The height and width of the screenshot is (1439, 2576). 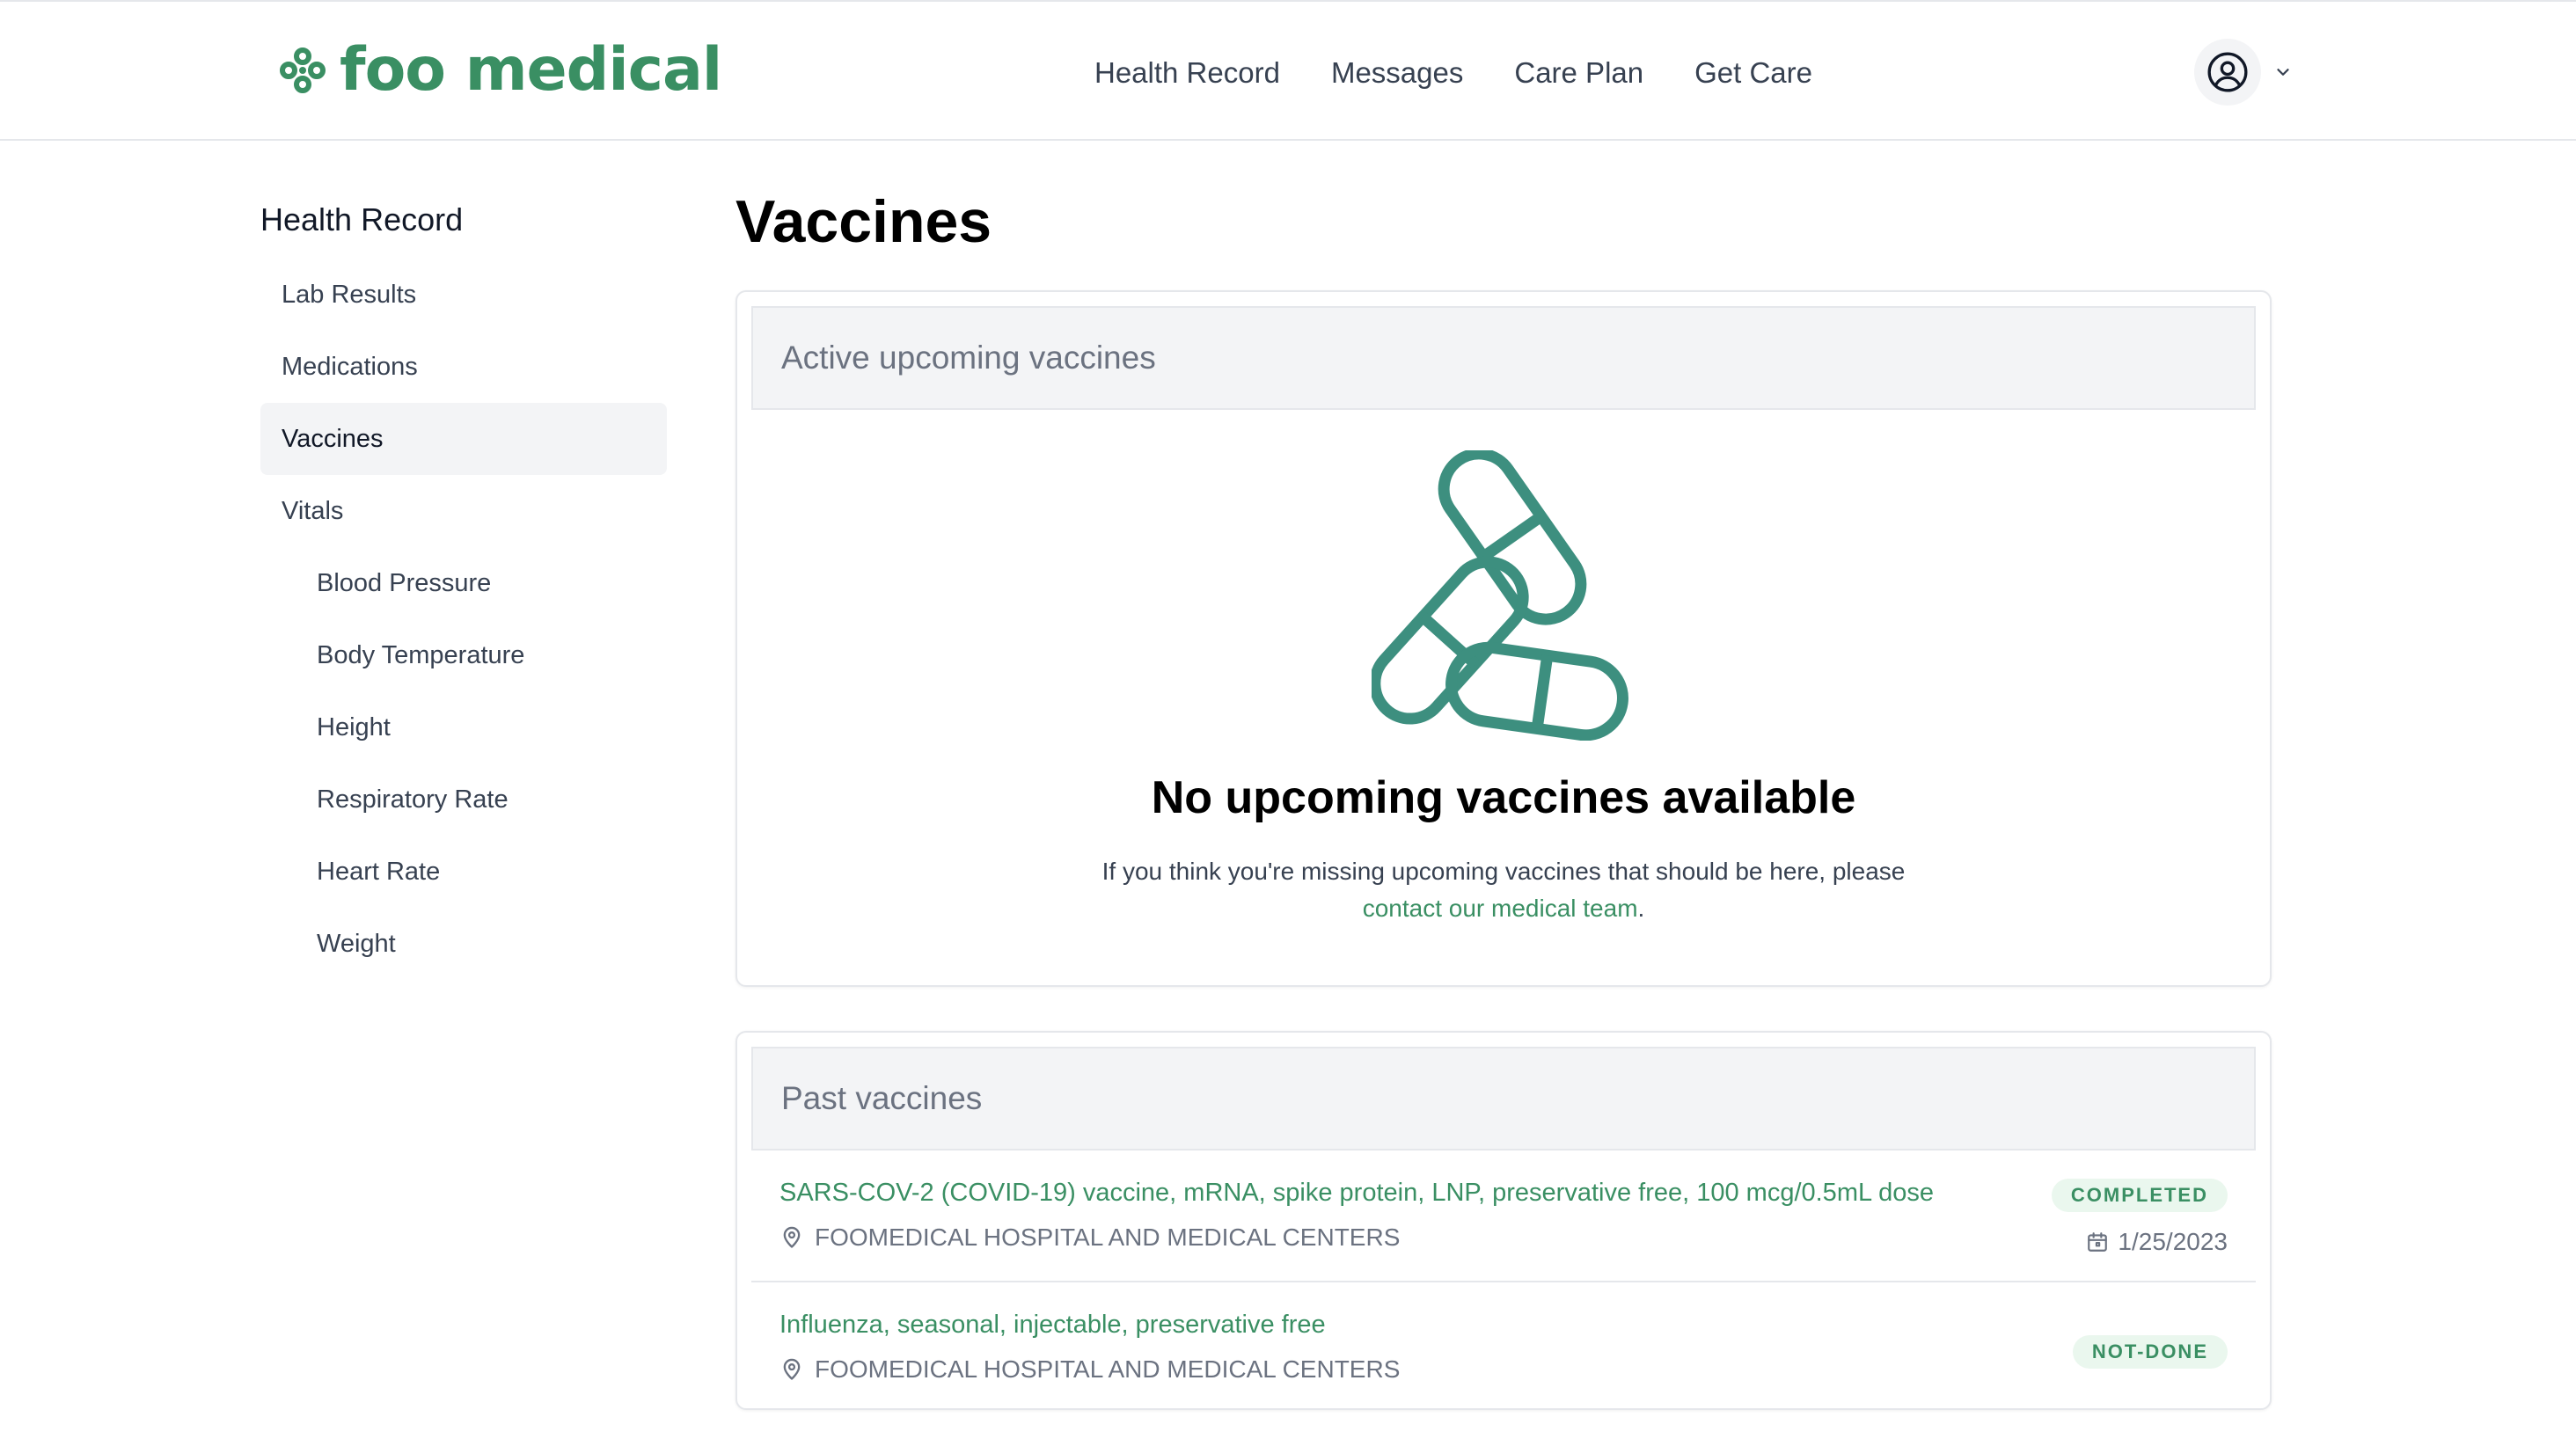 I want to click on profile-menu, so click(x=2243, y=73).